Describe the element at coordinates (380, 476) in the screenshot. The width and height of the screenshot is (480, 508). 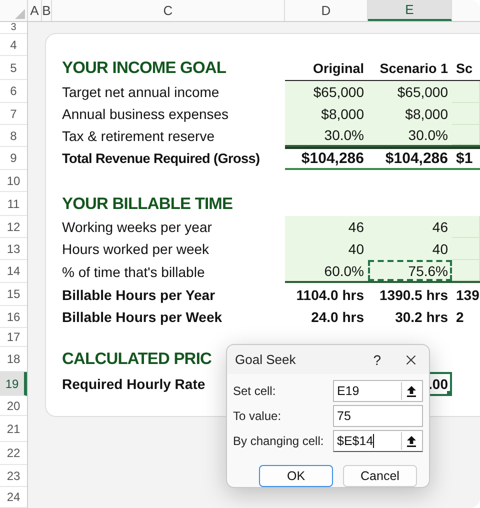
I see `cancel-button: Cancel` at that location.